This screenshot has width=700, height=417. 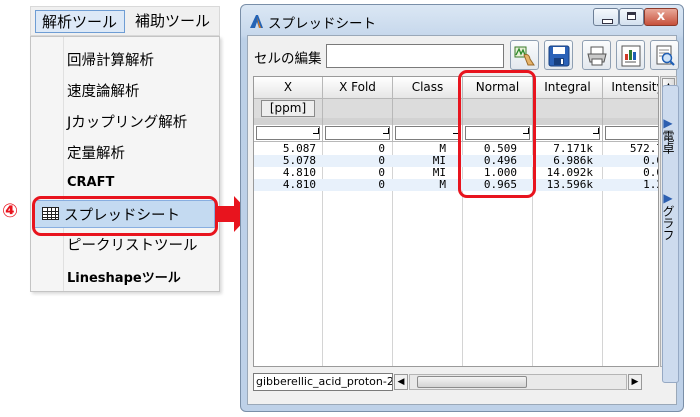 I want to click on side-tab-graph: ▶グラフ, so click(x=669, y=216).